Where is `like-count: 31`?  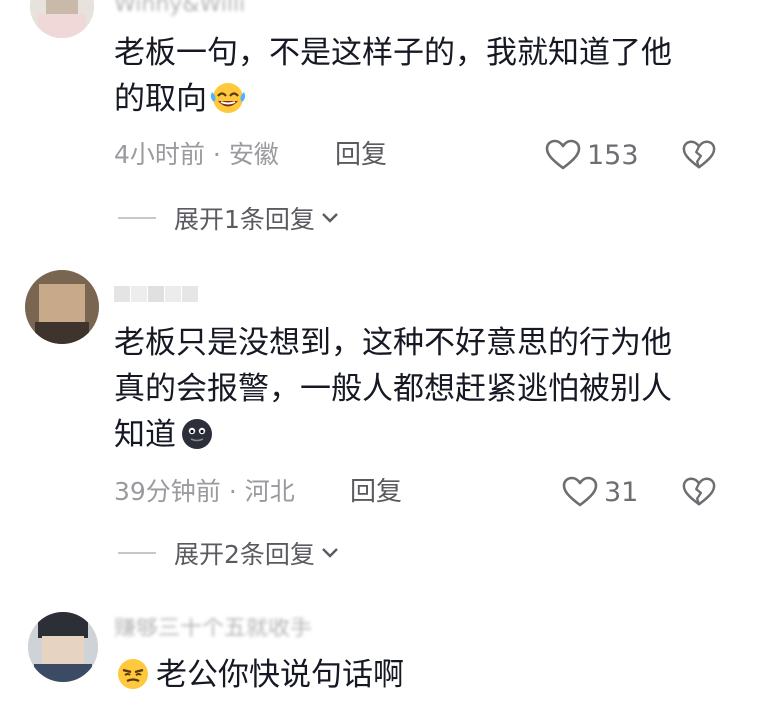
like-count: 31 is located at coordinates (621, 492).